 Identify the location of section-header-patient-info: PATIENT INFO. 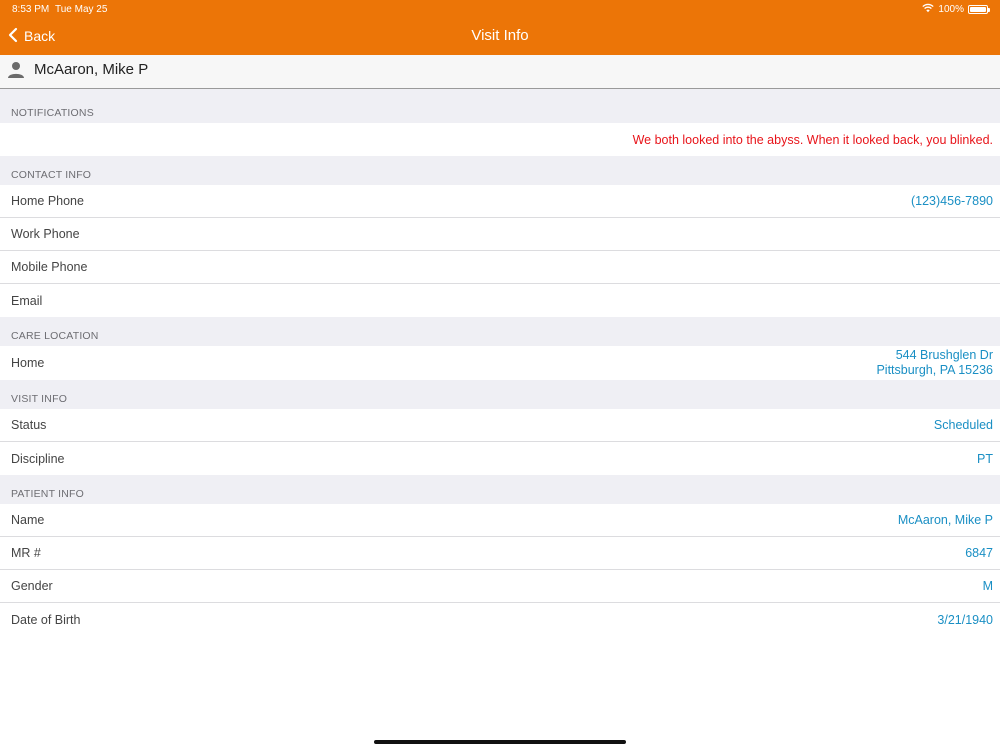
(500, 489).